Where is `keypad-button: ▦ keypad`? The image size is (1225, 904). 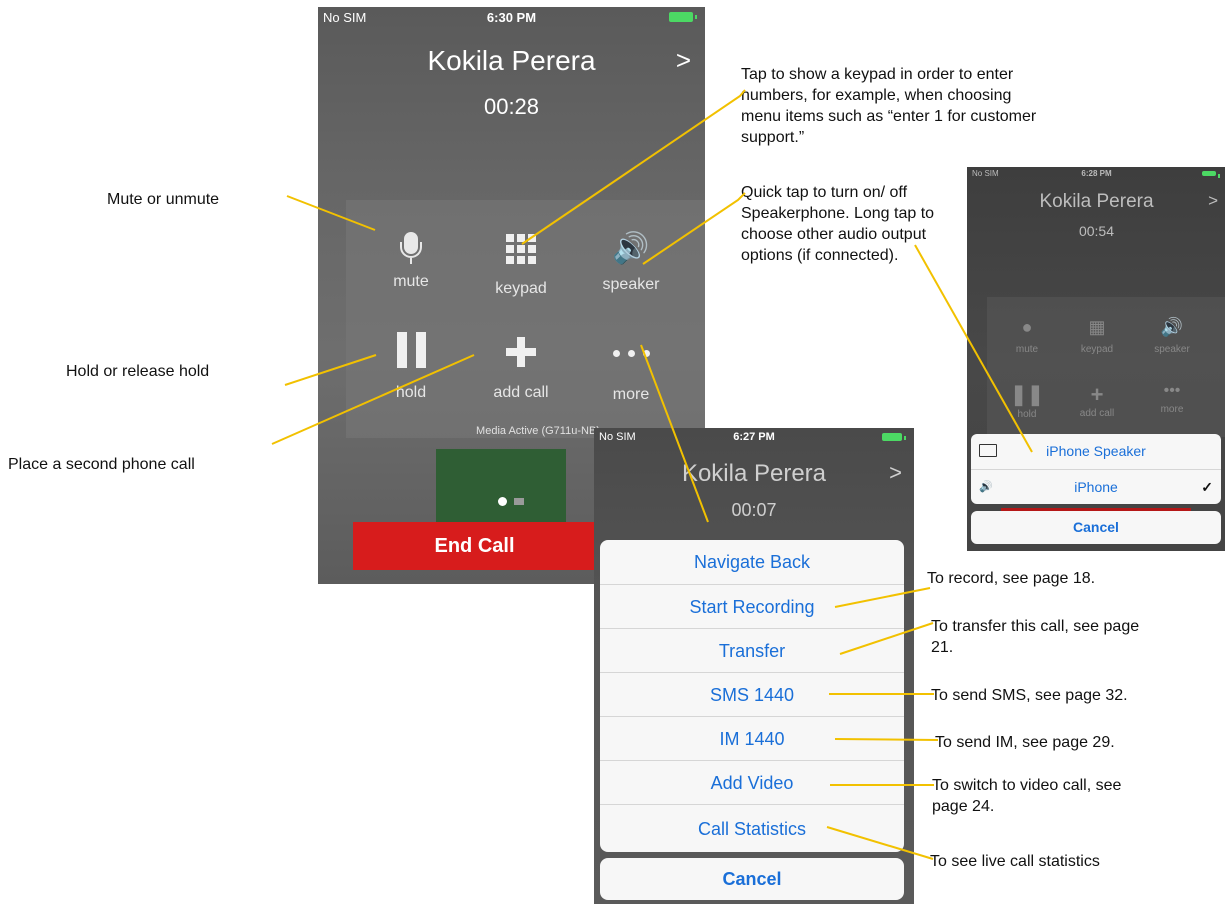
keypad-button: ▦ keypad is located at coordinates (1097, 336).